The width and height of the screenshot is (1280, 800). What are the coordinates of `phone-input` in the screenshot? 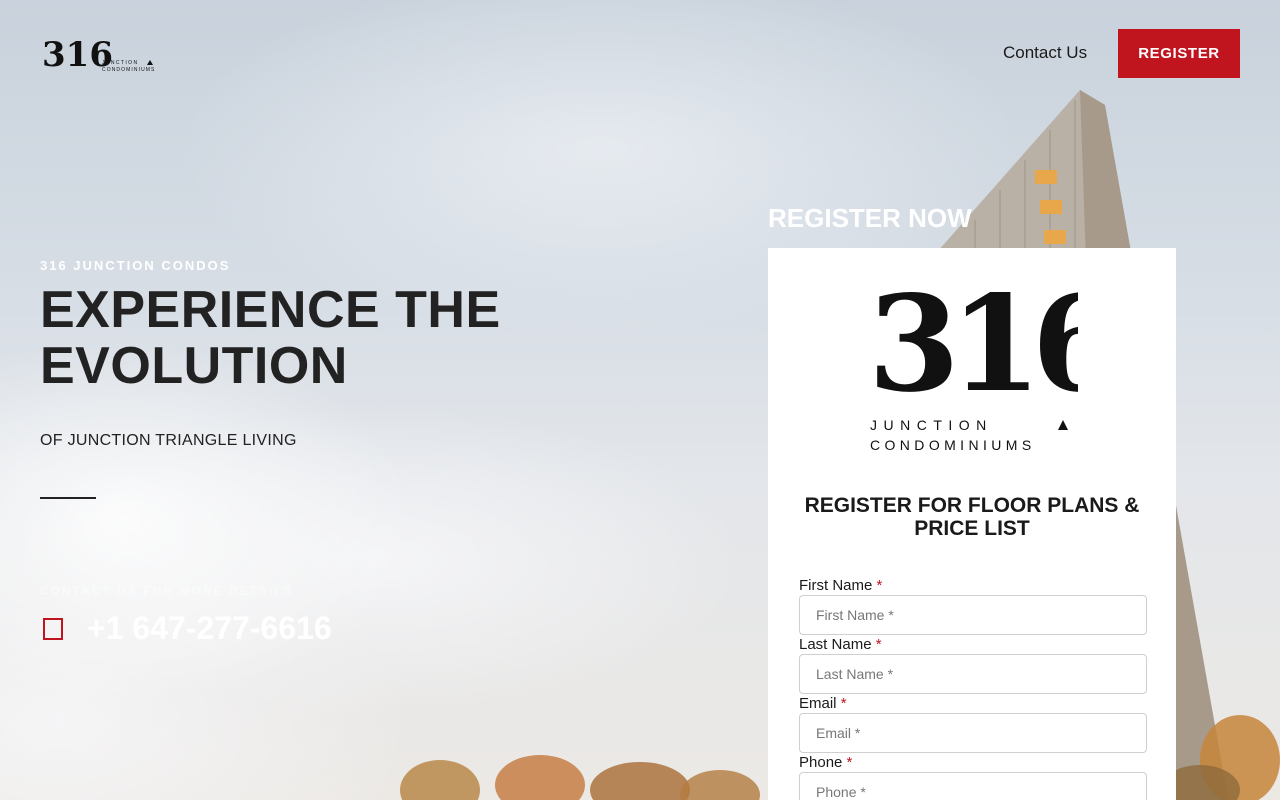 It's located at (973, 786).